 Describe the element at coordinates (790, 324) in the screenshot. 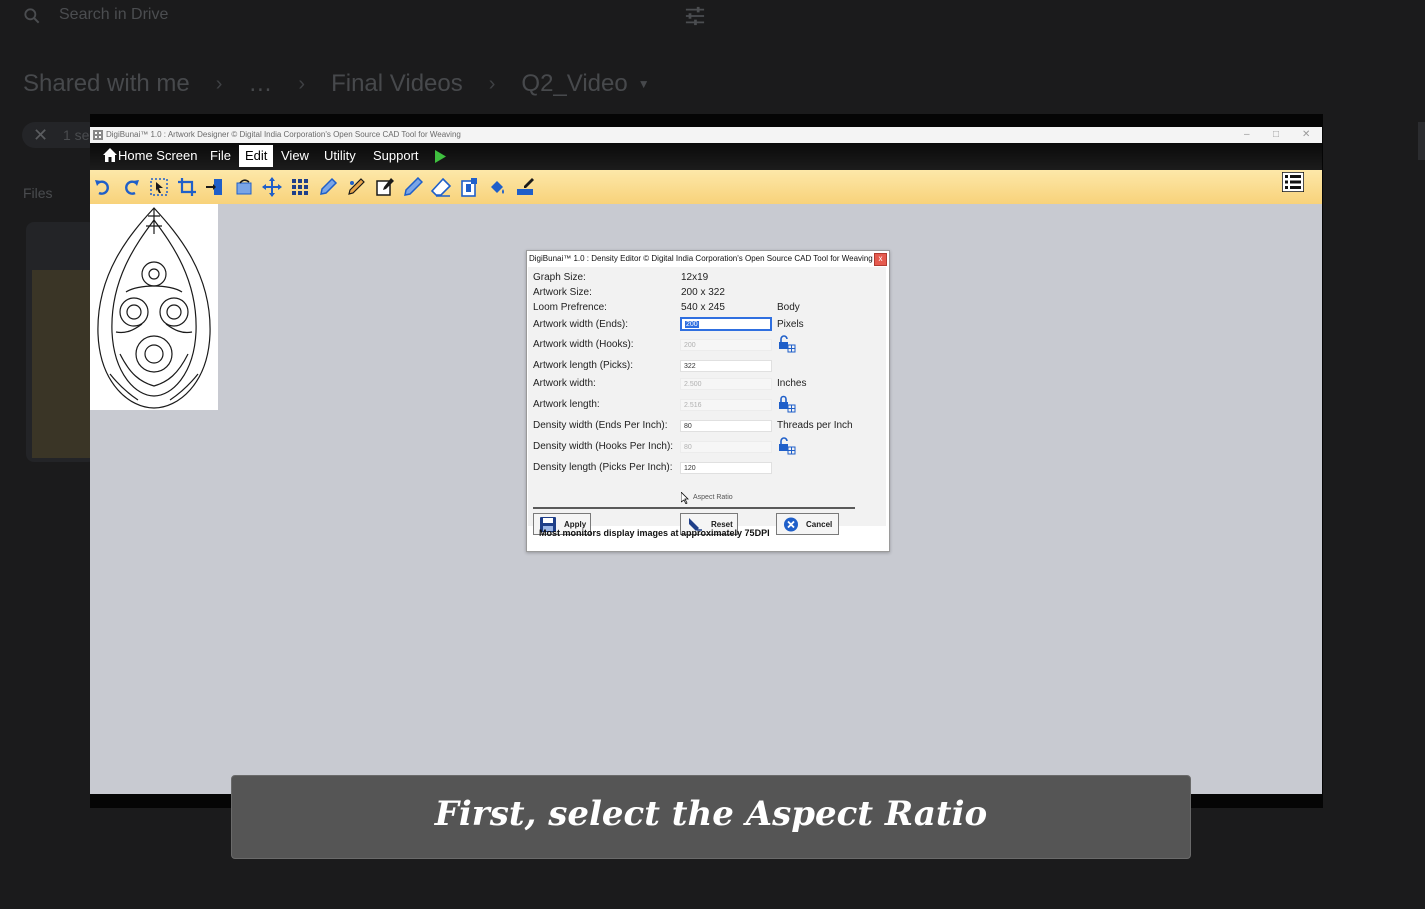

I see `pixels-unit: Pixels` at that location.